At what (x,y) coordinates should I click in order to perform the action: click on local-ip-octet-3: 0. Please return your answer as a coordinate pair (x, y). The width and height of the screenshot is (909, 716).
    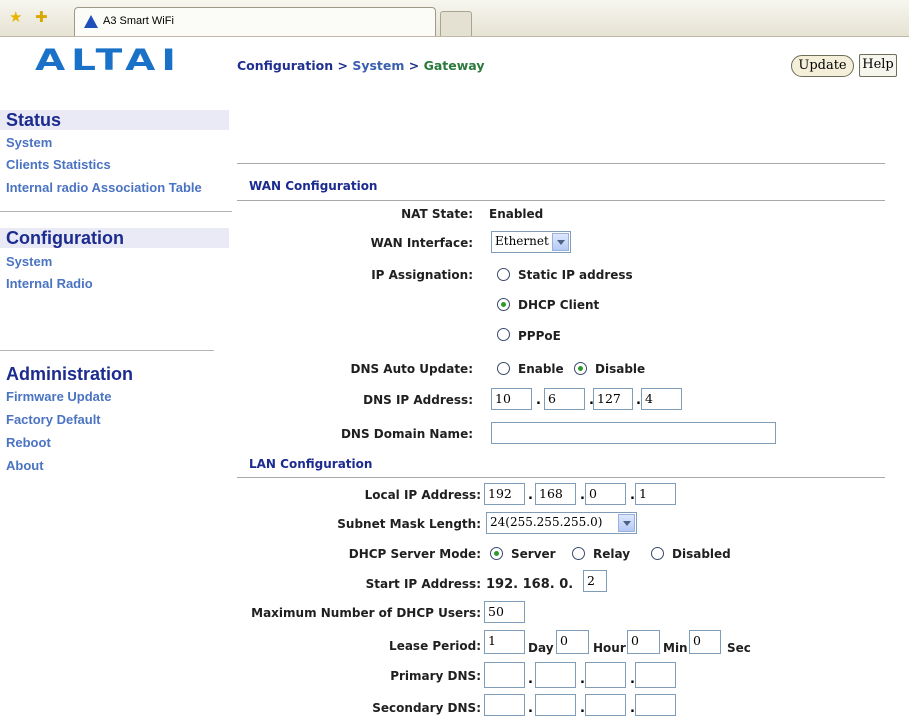
    Looking at the image, I should click on (605, 494).